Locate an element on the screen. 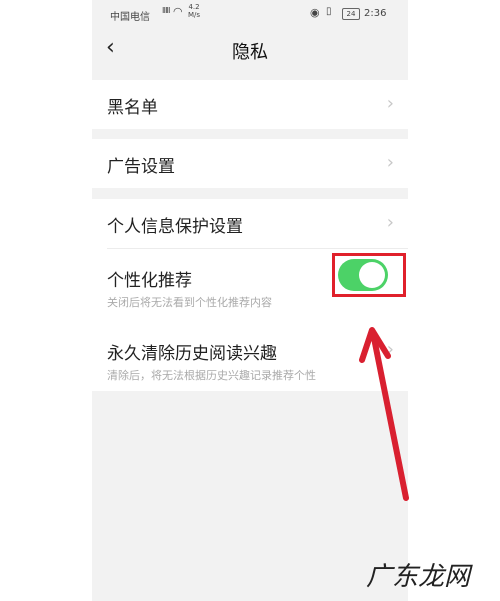  watermark-logo: 广东龙网 is located at coordinates (418, 577).